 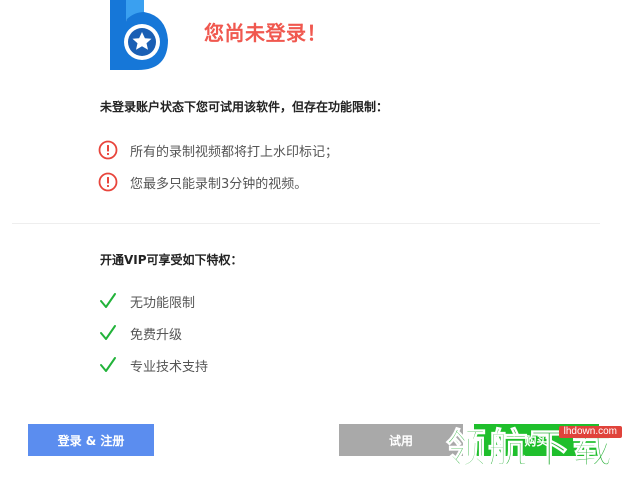 I want to click on benefit-label: 无功能限制, so click(x=163, y=303).